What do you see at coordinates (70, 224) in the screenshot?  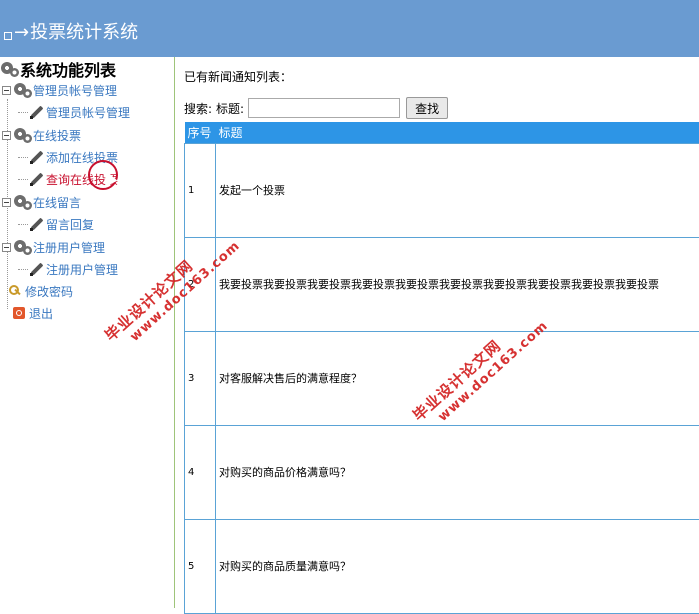 I see `sidebar-item-label: 留言回复` at bounding box center [70, 224].